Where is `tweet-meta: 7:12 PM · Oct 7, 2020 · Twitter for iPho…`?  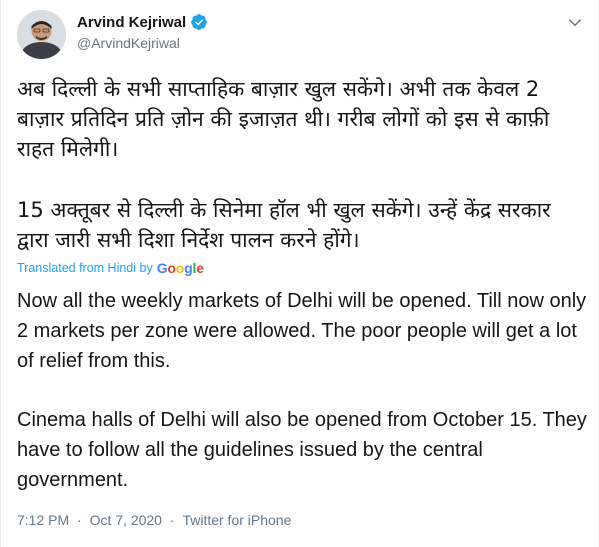
tweet-meta: 7:12 PM · Oct 7, 2020 · Twitter for iPho… is located at coordinates (154, 520).